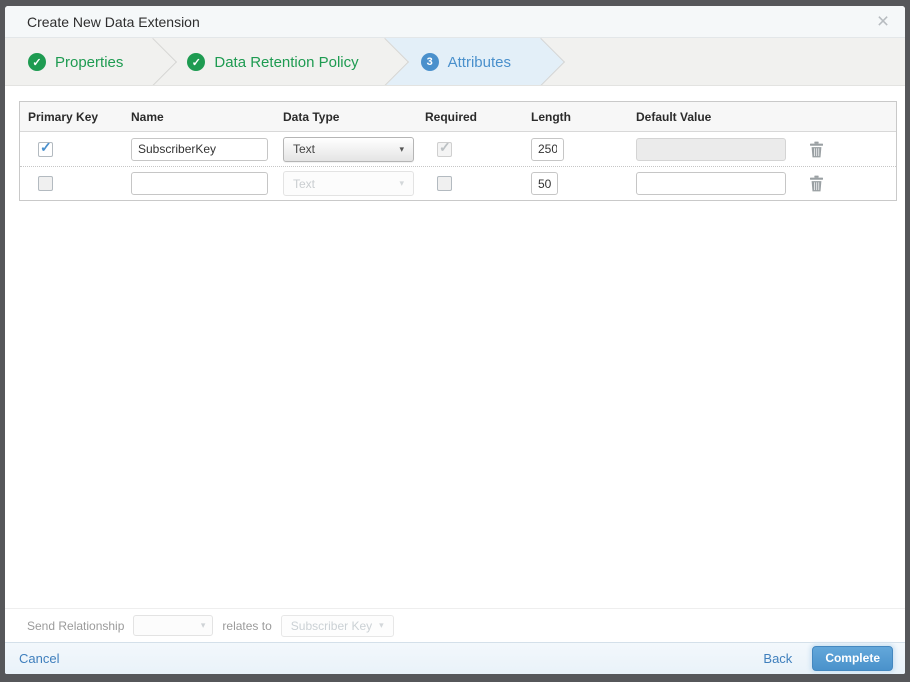 The image size is (910, 682). I want to click on relates-to-label: relates to, so click(247, 625).